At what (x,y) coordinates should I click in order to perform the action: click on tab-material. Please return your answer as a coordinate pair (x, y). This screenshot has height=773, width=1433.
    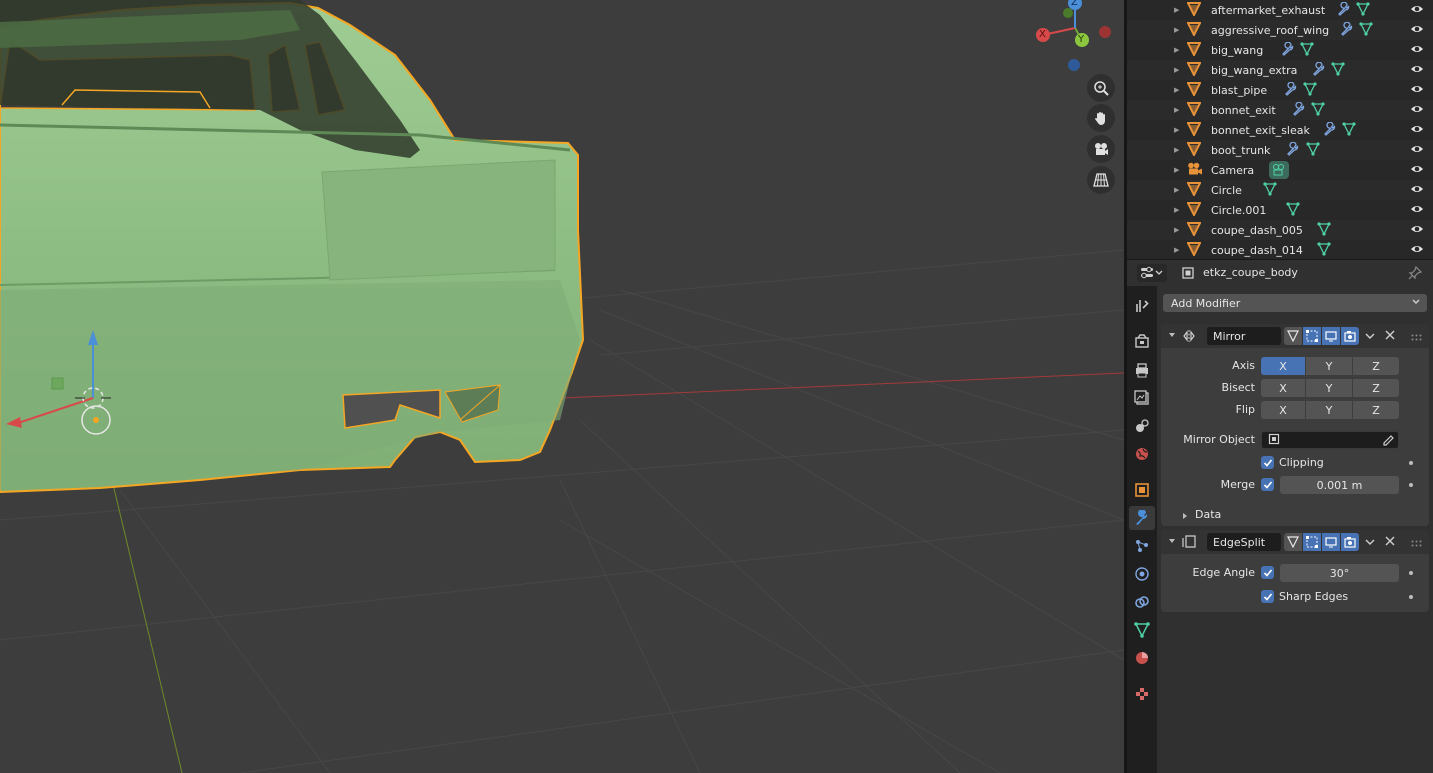
    Looking at the image, I should click on (1142, 658).